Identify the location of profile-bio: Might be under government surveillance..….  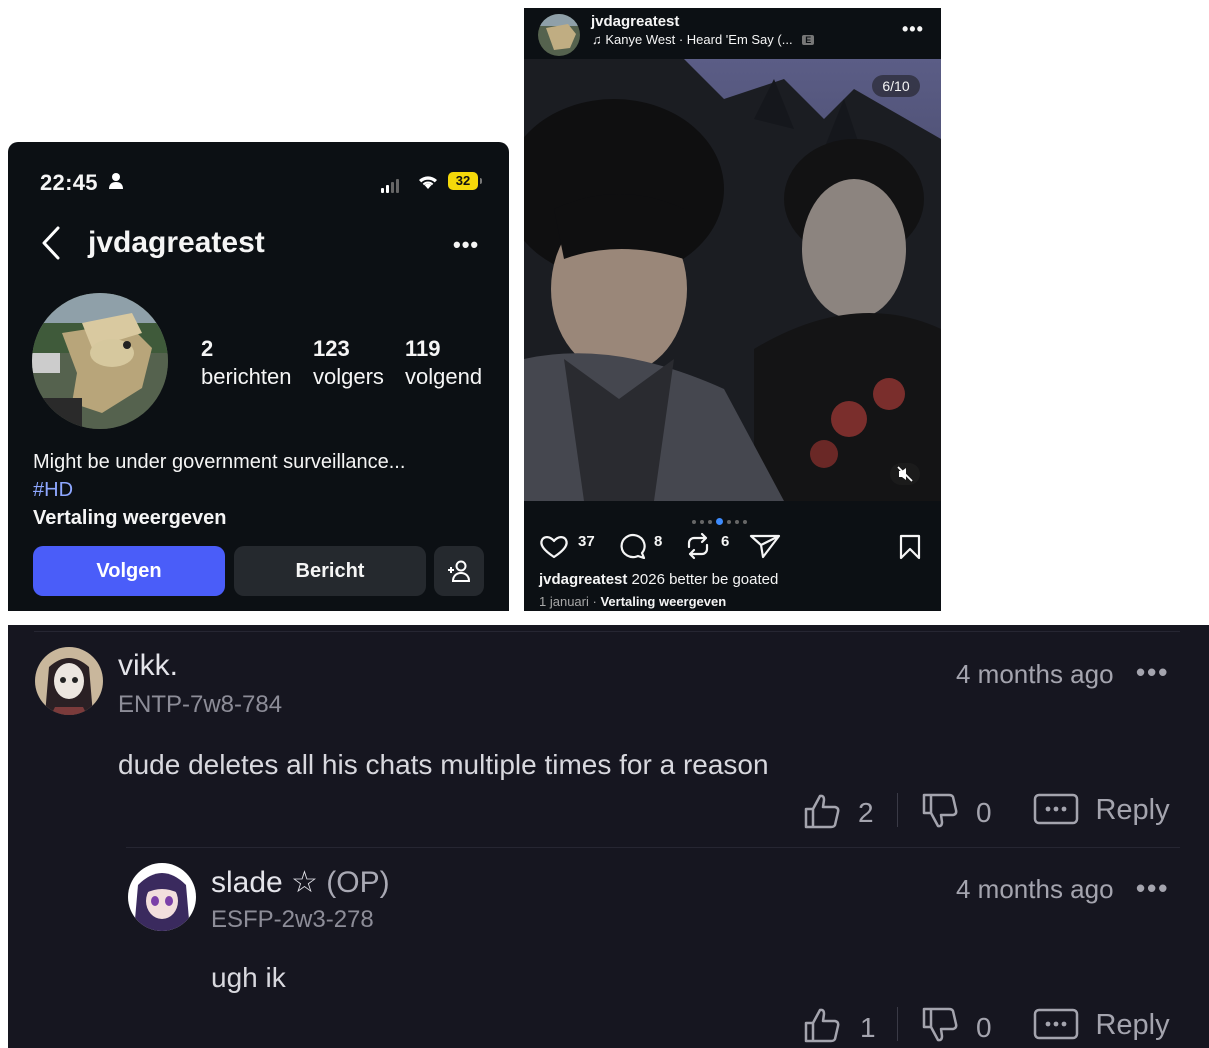
(219, 490).